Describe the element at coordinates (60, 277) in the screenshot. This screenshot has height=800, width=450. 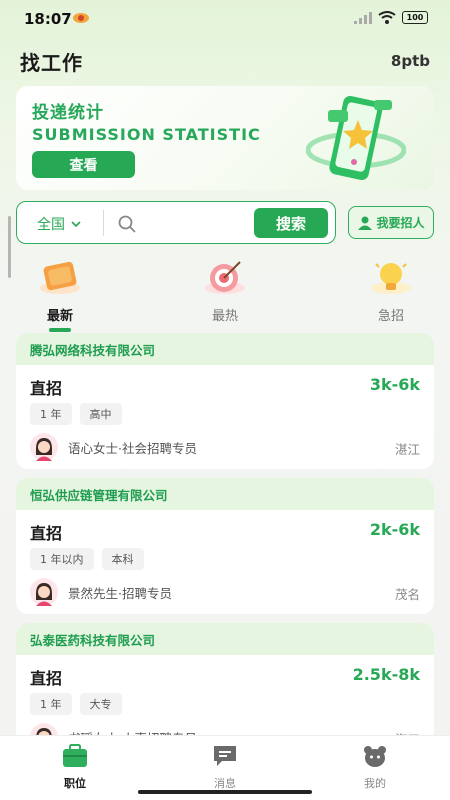
I see `scroll-icon` at that location.